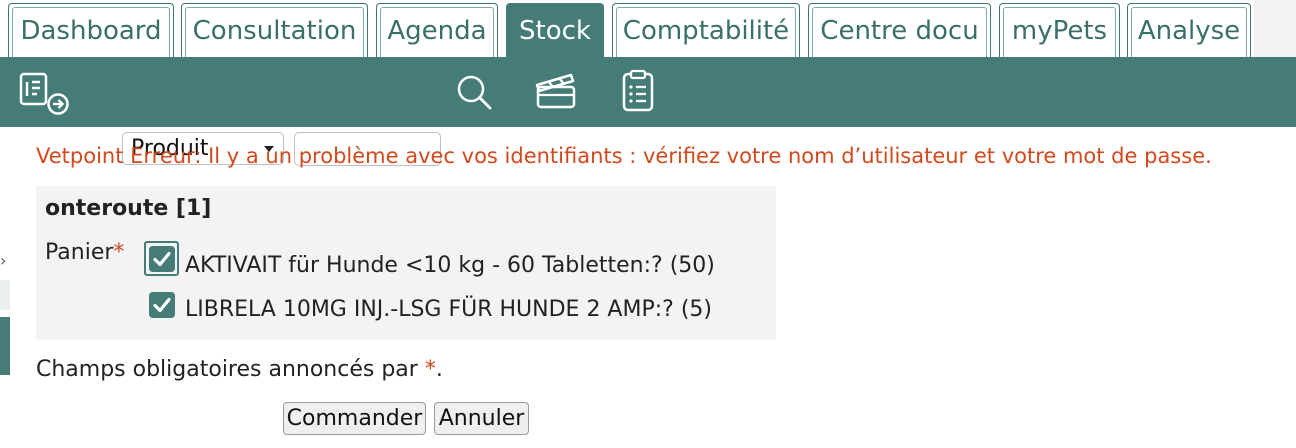 The width and height of the screenshot is (1296, 448). I want to click on panier-label: Panier*, so click(85, 252).